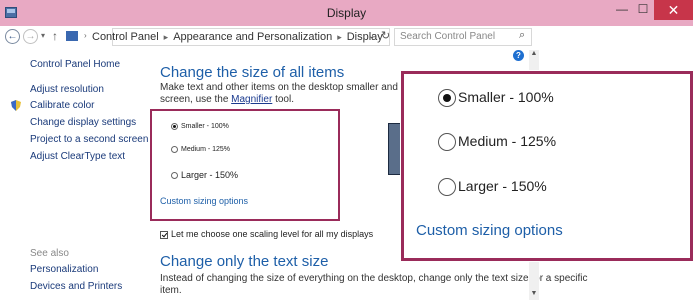 This screenshot has height=302, width=693. Describe the element at coordinates (77, 156) in the screenshot. I see `sidebar-item-adjust-cleartype: Adjust ClearType text` at that location.